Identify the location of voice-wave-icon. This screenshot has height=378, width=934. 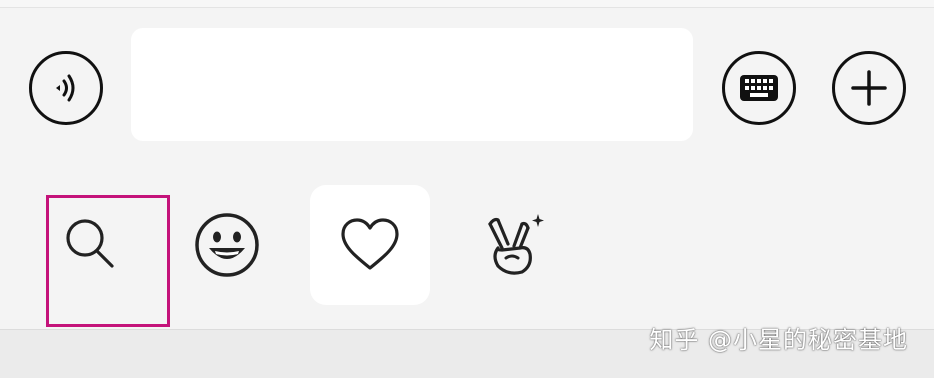
(65, 88).